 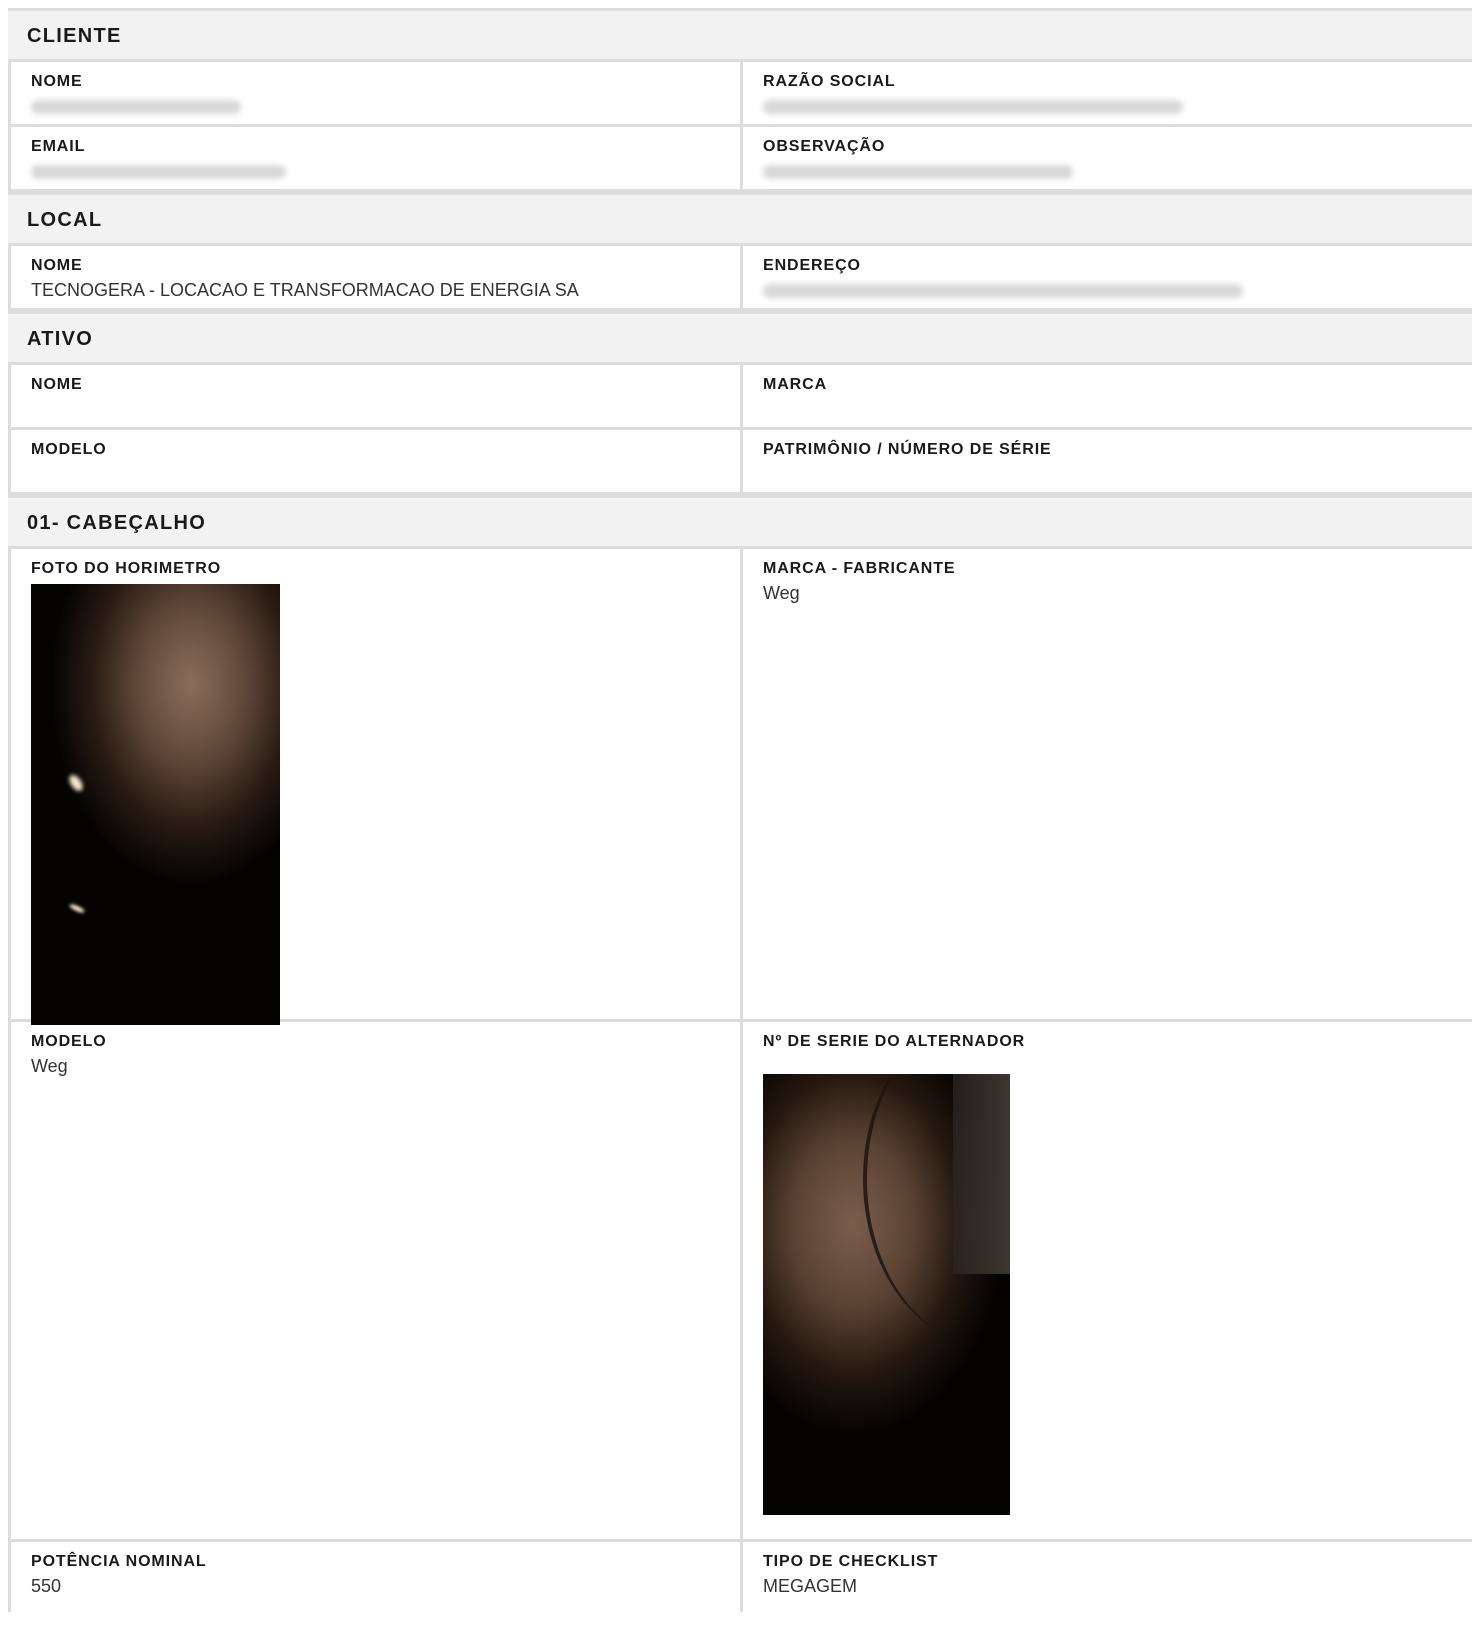 I want to click on row-ativo-nome: NOME MARCA, so click(x=740, y=397).